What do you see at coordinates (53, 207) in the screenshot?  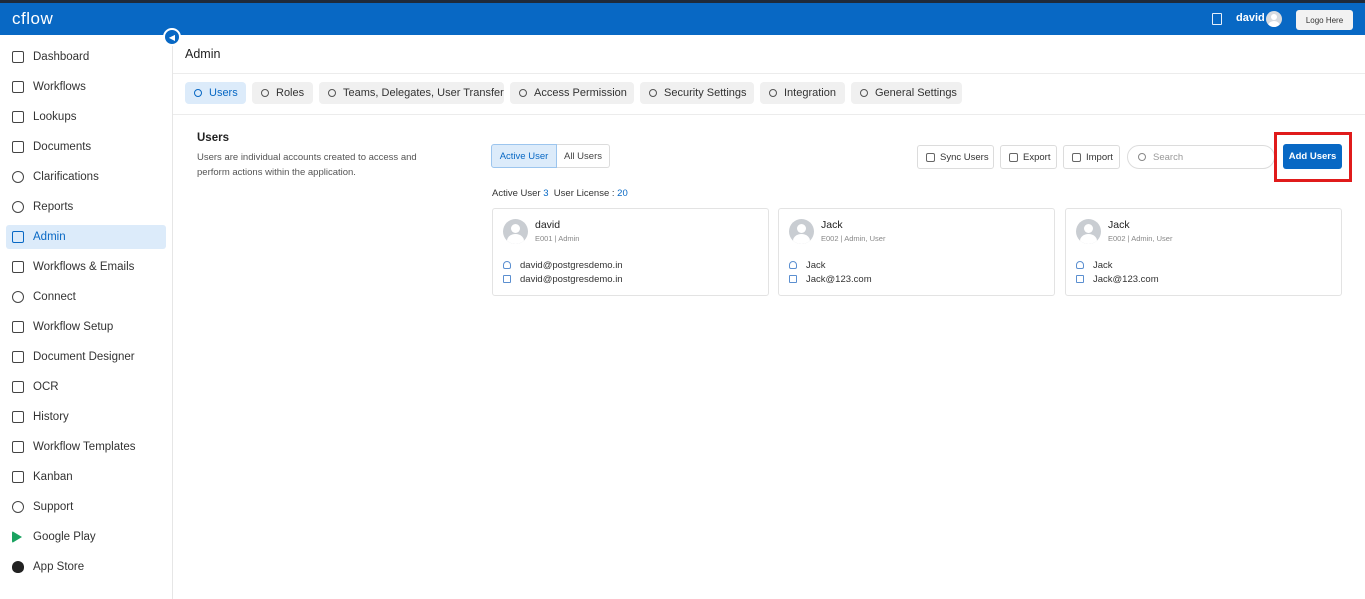 I see `sidebar-item-label: Reports` at bounding box center [53, 207].